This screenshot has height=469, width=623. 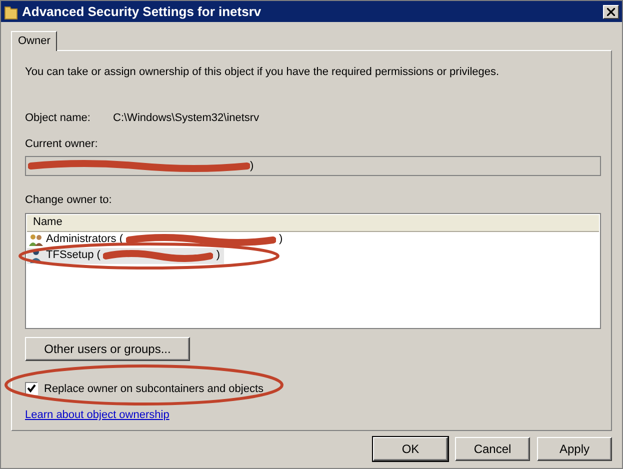 I want to click on list-item: TFSsetup ( ), so click(x=125, y=256).